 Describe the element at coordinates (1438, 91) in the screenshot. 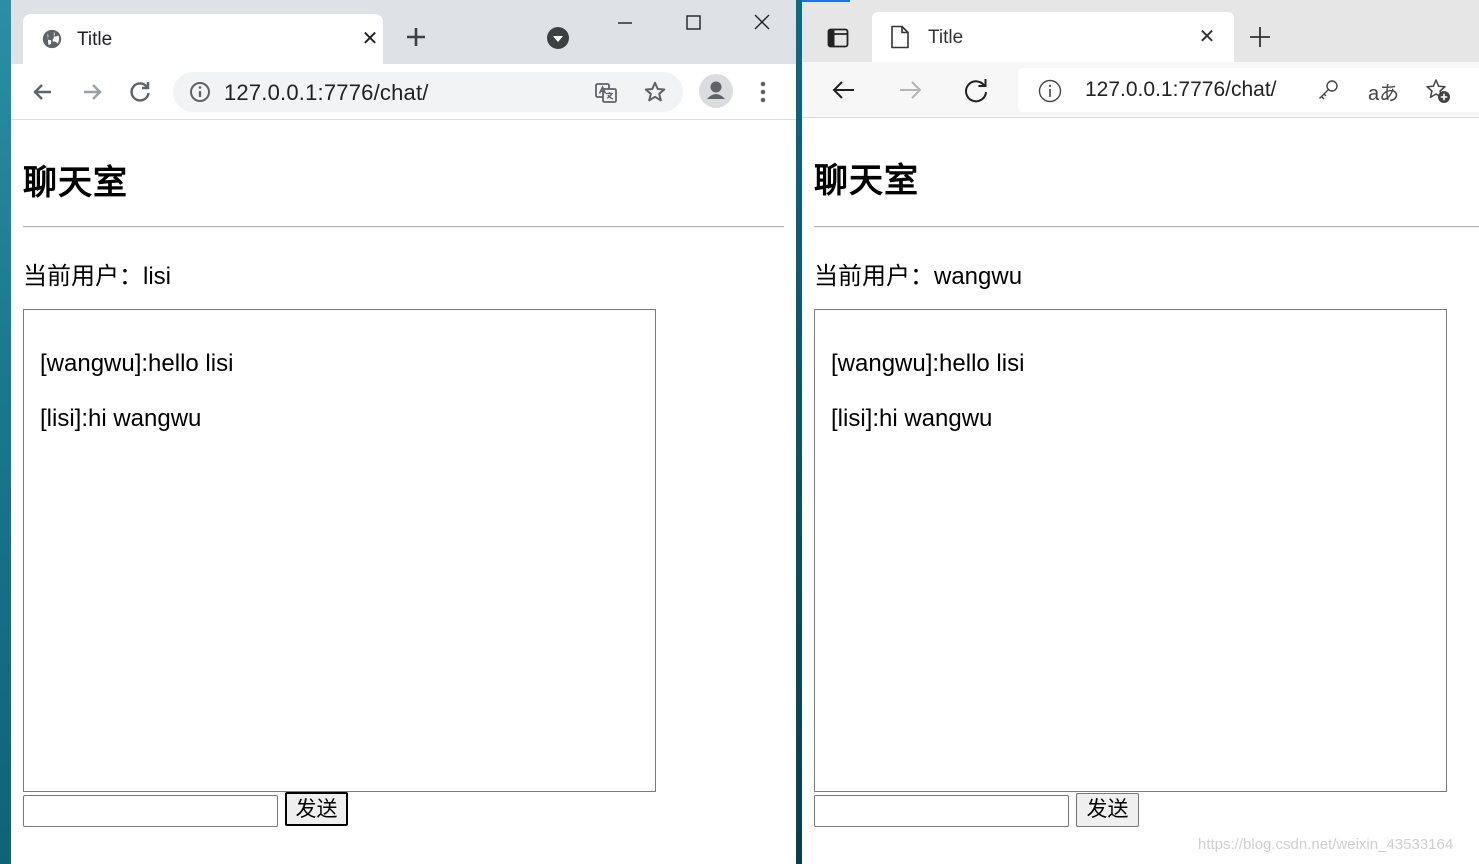

I see `add-favorite-icon` at that location.